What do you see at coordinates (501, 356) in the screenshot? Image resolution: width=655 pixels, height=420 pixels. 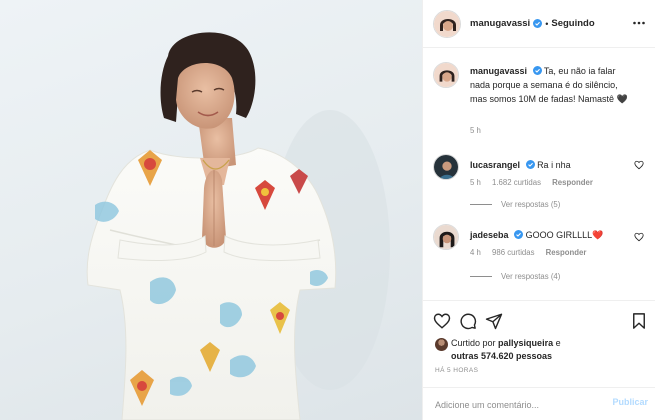 I see `likes-count: outras 574.620 pessoas` at bounding box center [501, 356].